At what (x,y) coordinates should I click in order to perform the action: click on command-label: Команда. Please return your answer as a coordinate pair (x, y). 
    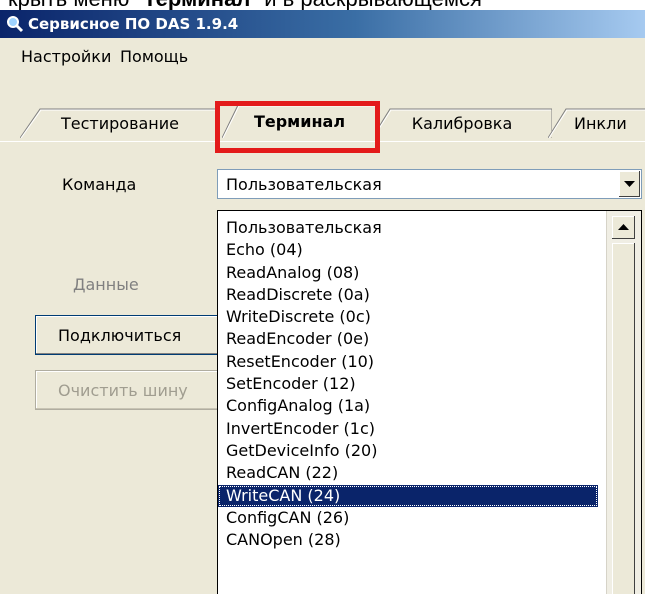
    Looking at the image, I should click on (99, 184).